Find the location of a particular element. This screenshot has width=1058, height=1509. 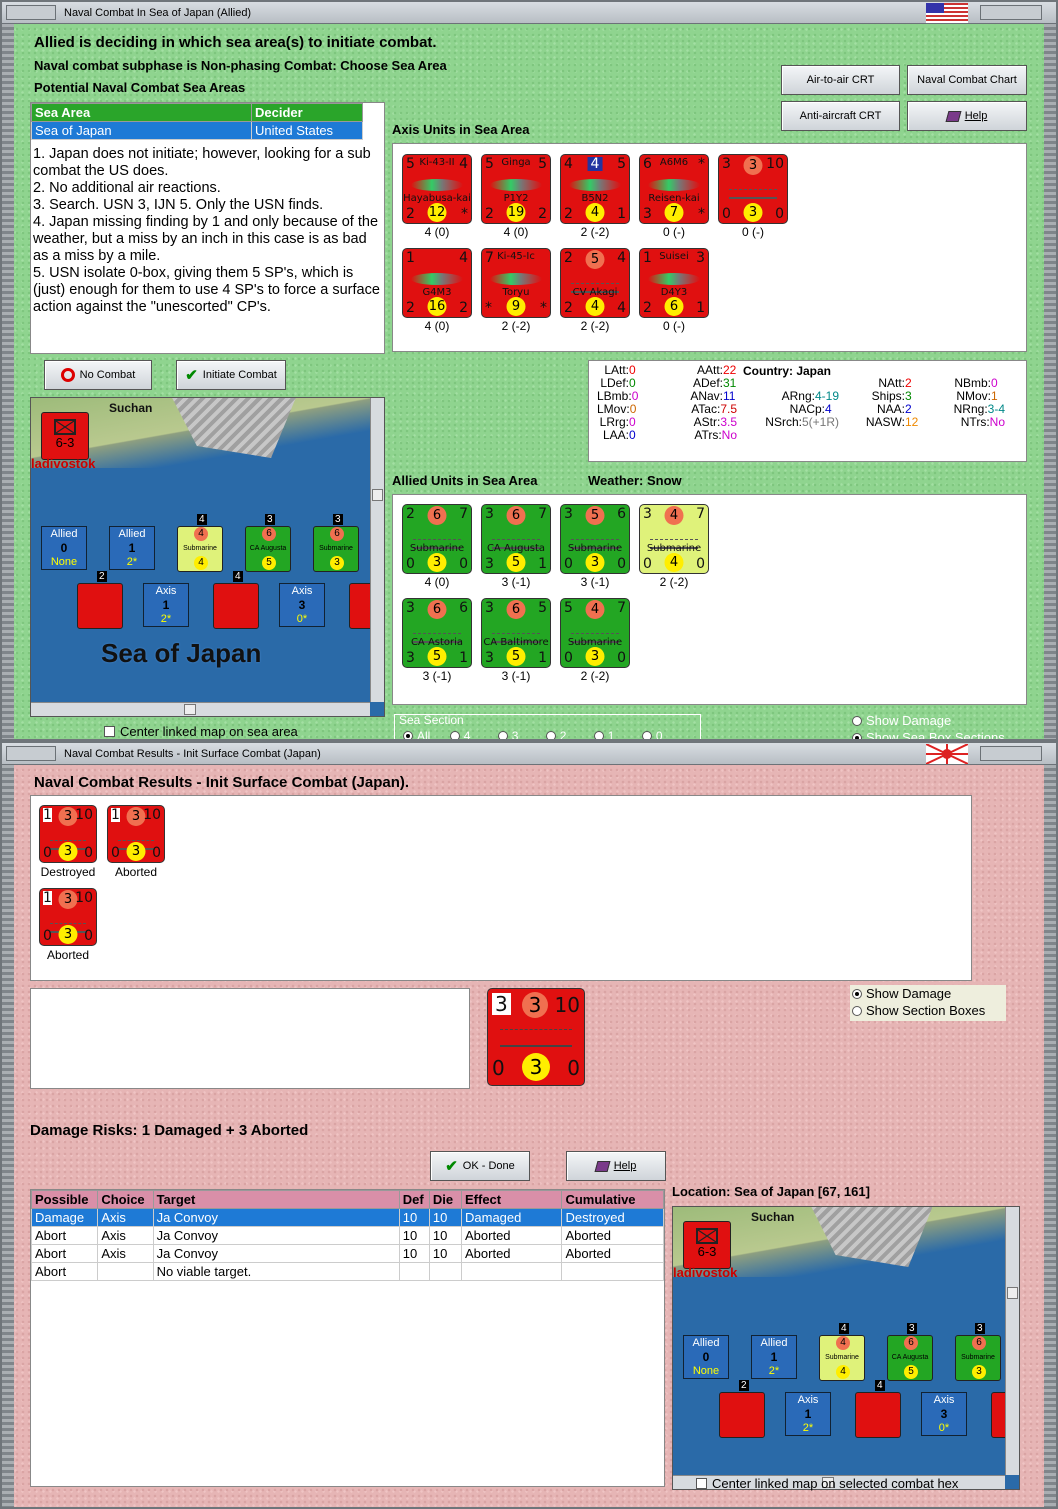

table-row: Sea of Japan United States is located at coordinates (197, 130).